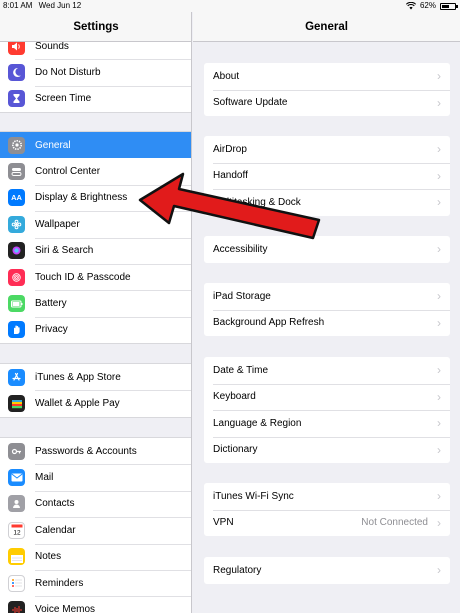 The height and width of the screenshot is (613, 460). I want to click on setting-row-handoff: Handoff ›, so click(327, 176).